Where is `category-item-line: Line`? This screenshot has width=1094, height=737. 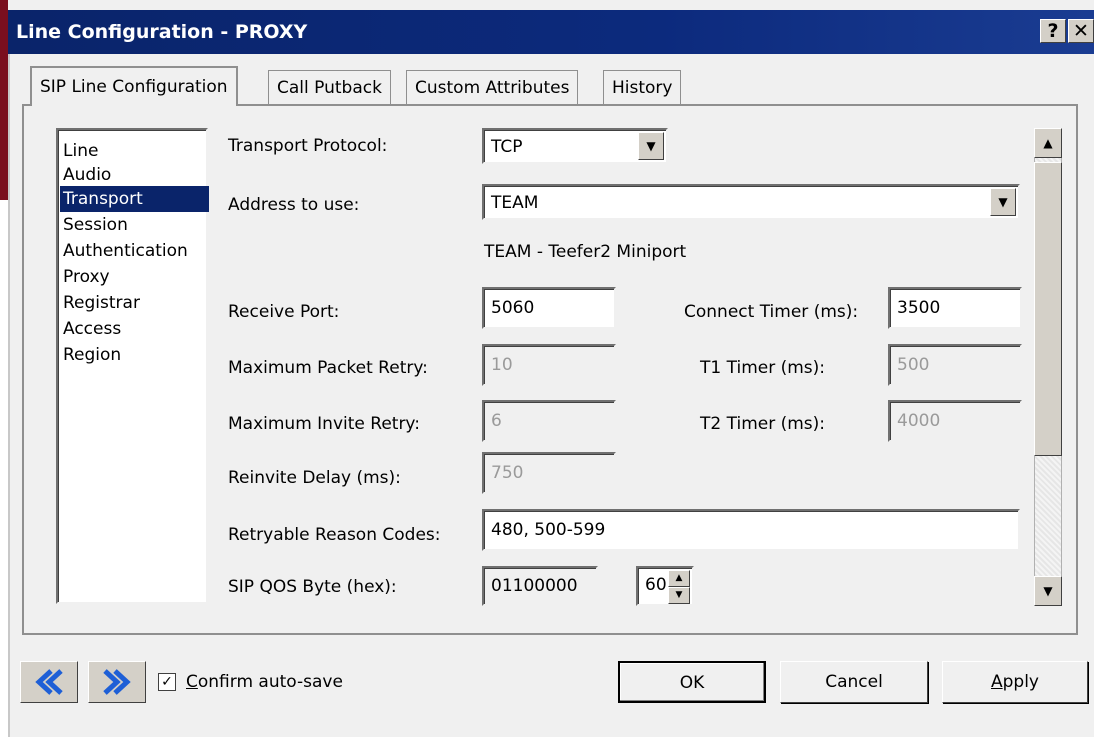 category-item-line: Line is located at coordinates (134, 151).